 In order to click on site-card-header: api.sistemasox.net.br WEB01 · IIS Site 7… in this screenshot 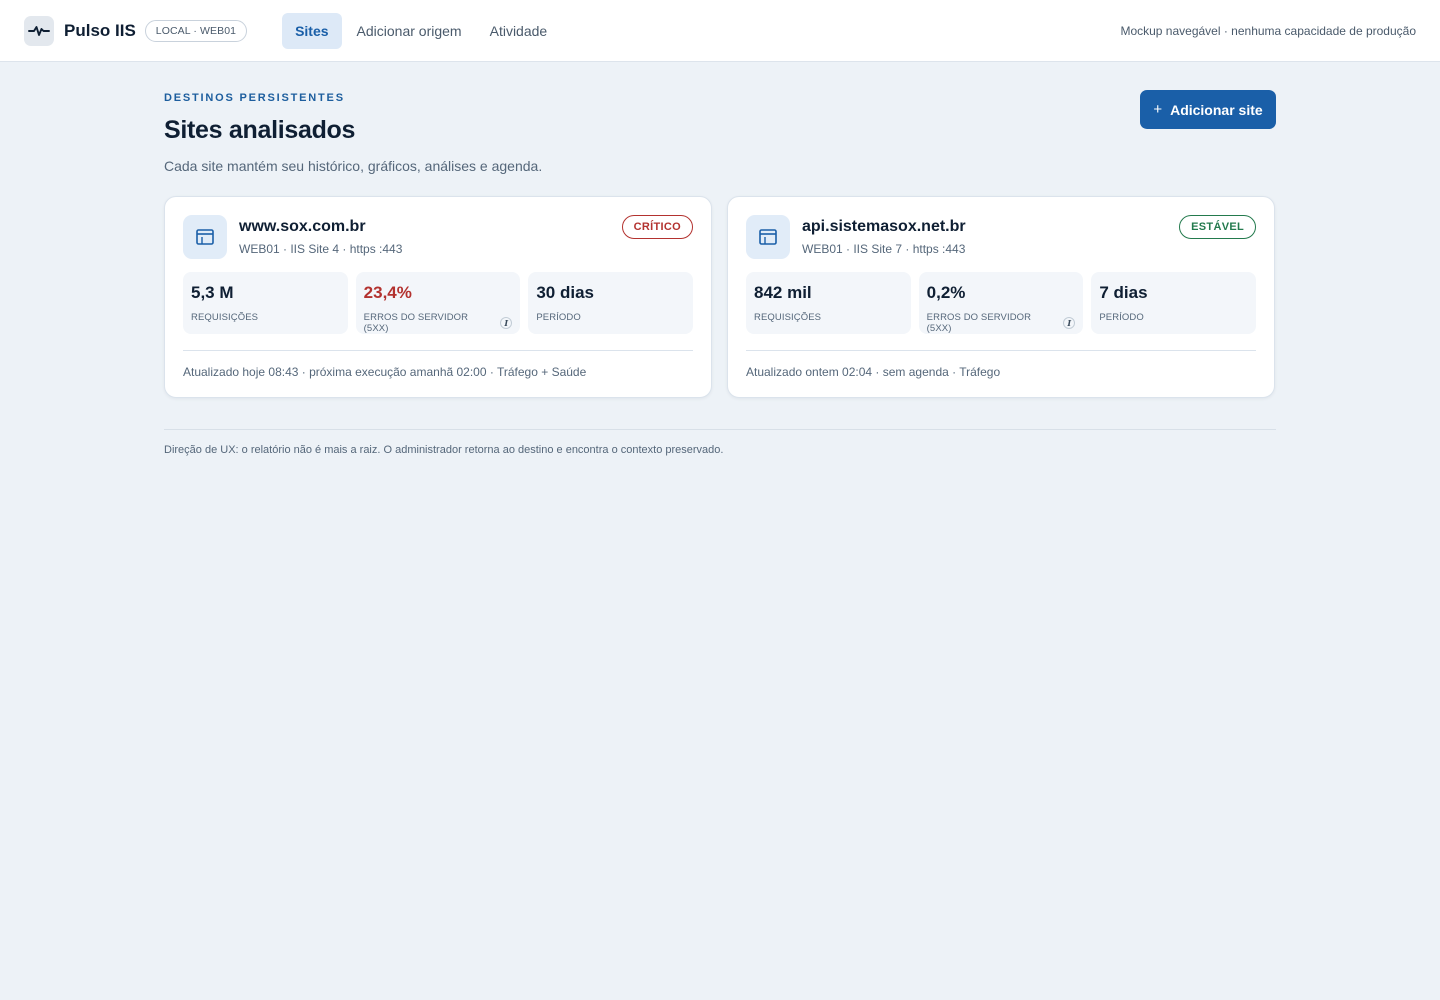, I will do `click(1001, 237)`.